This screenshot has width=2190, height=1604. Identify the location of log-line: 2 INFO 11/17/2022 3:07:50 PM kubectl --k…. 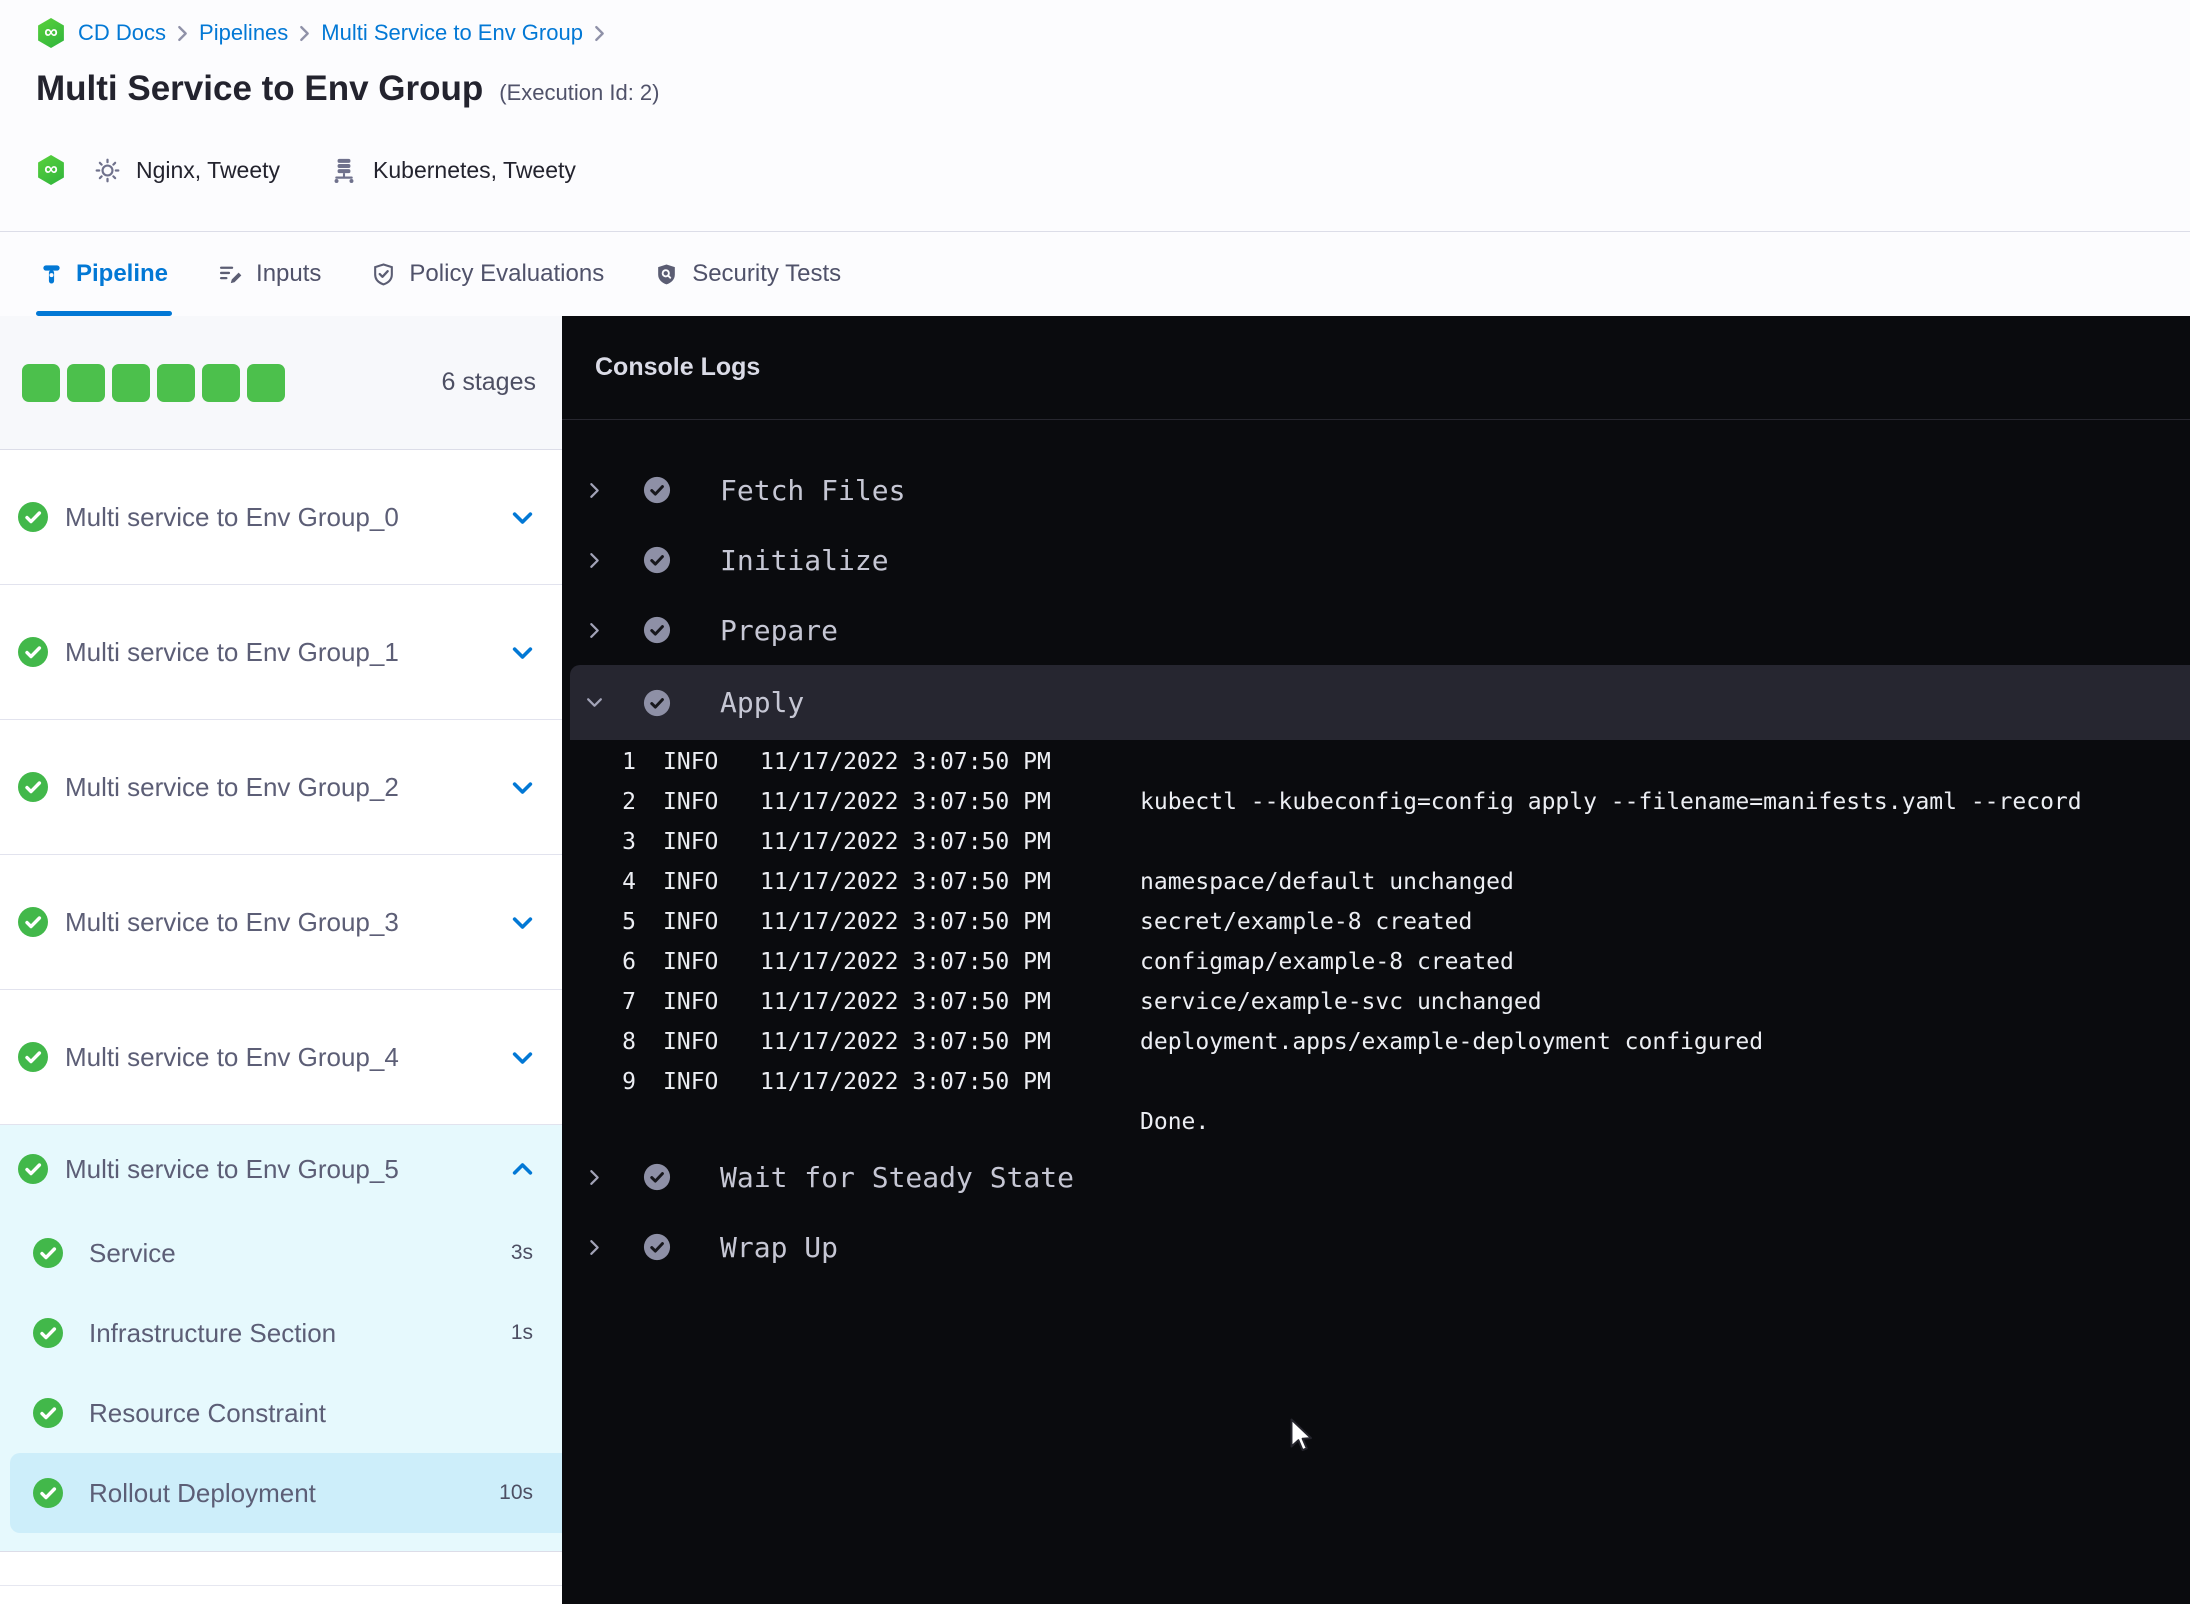
(1386, 802).